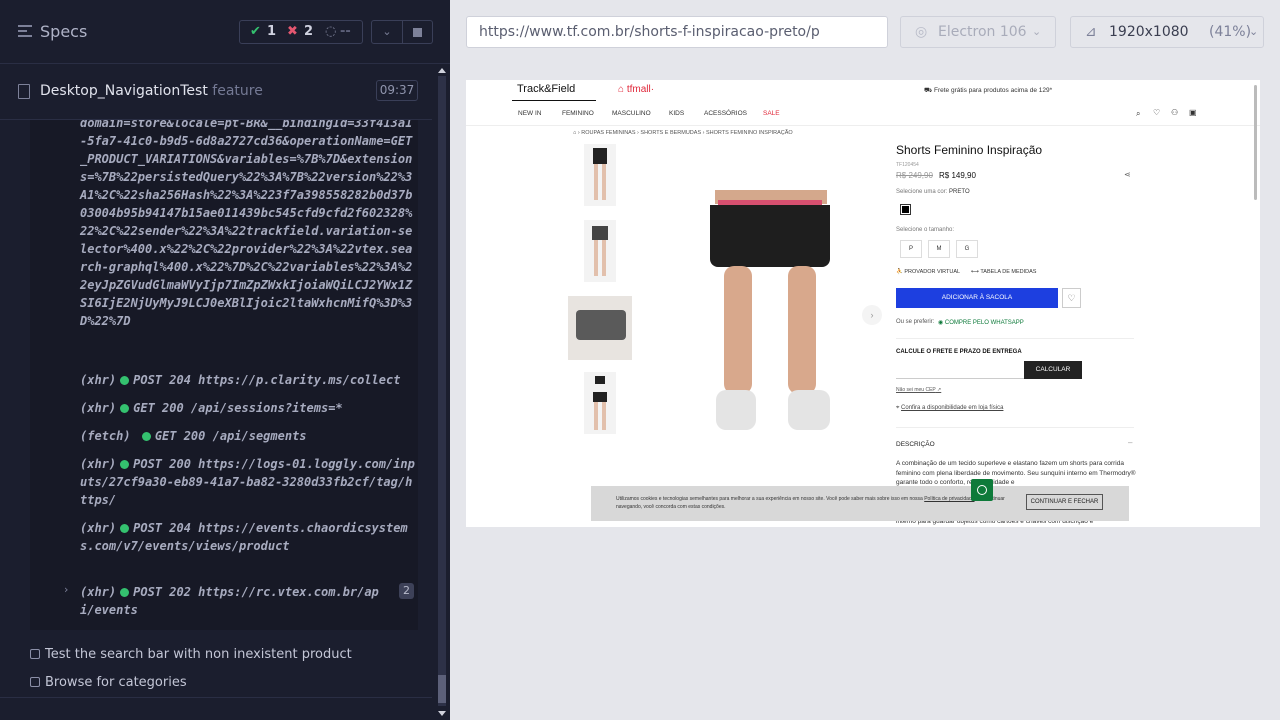  I want to click on shipping-calc-heading: CALCULE O FRETE E PRAZO DE ENTREGA, so click(959, 352).